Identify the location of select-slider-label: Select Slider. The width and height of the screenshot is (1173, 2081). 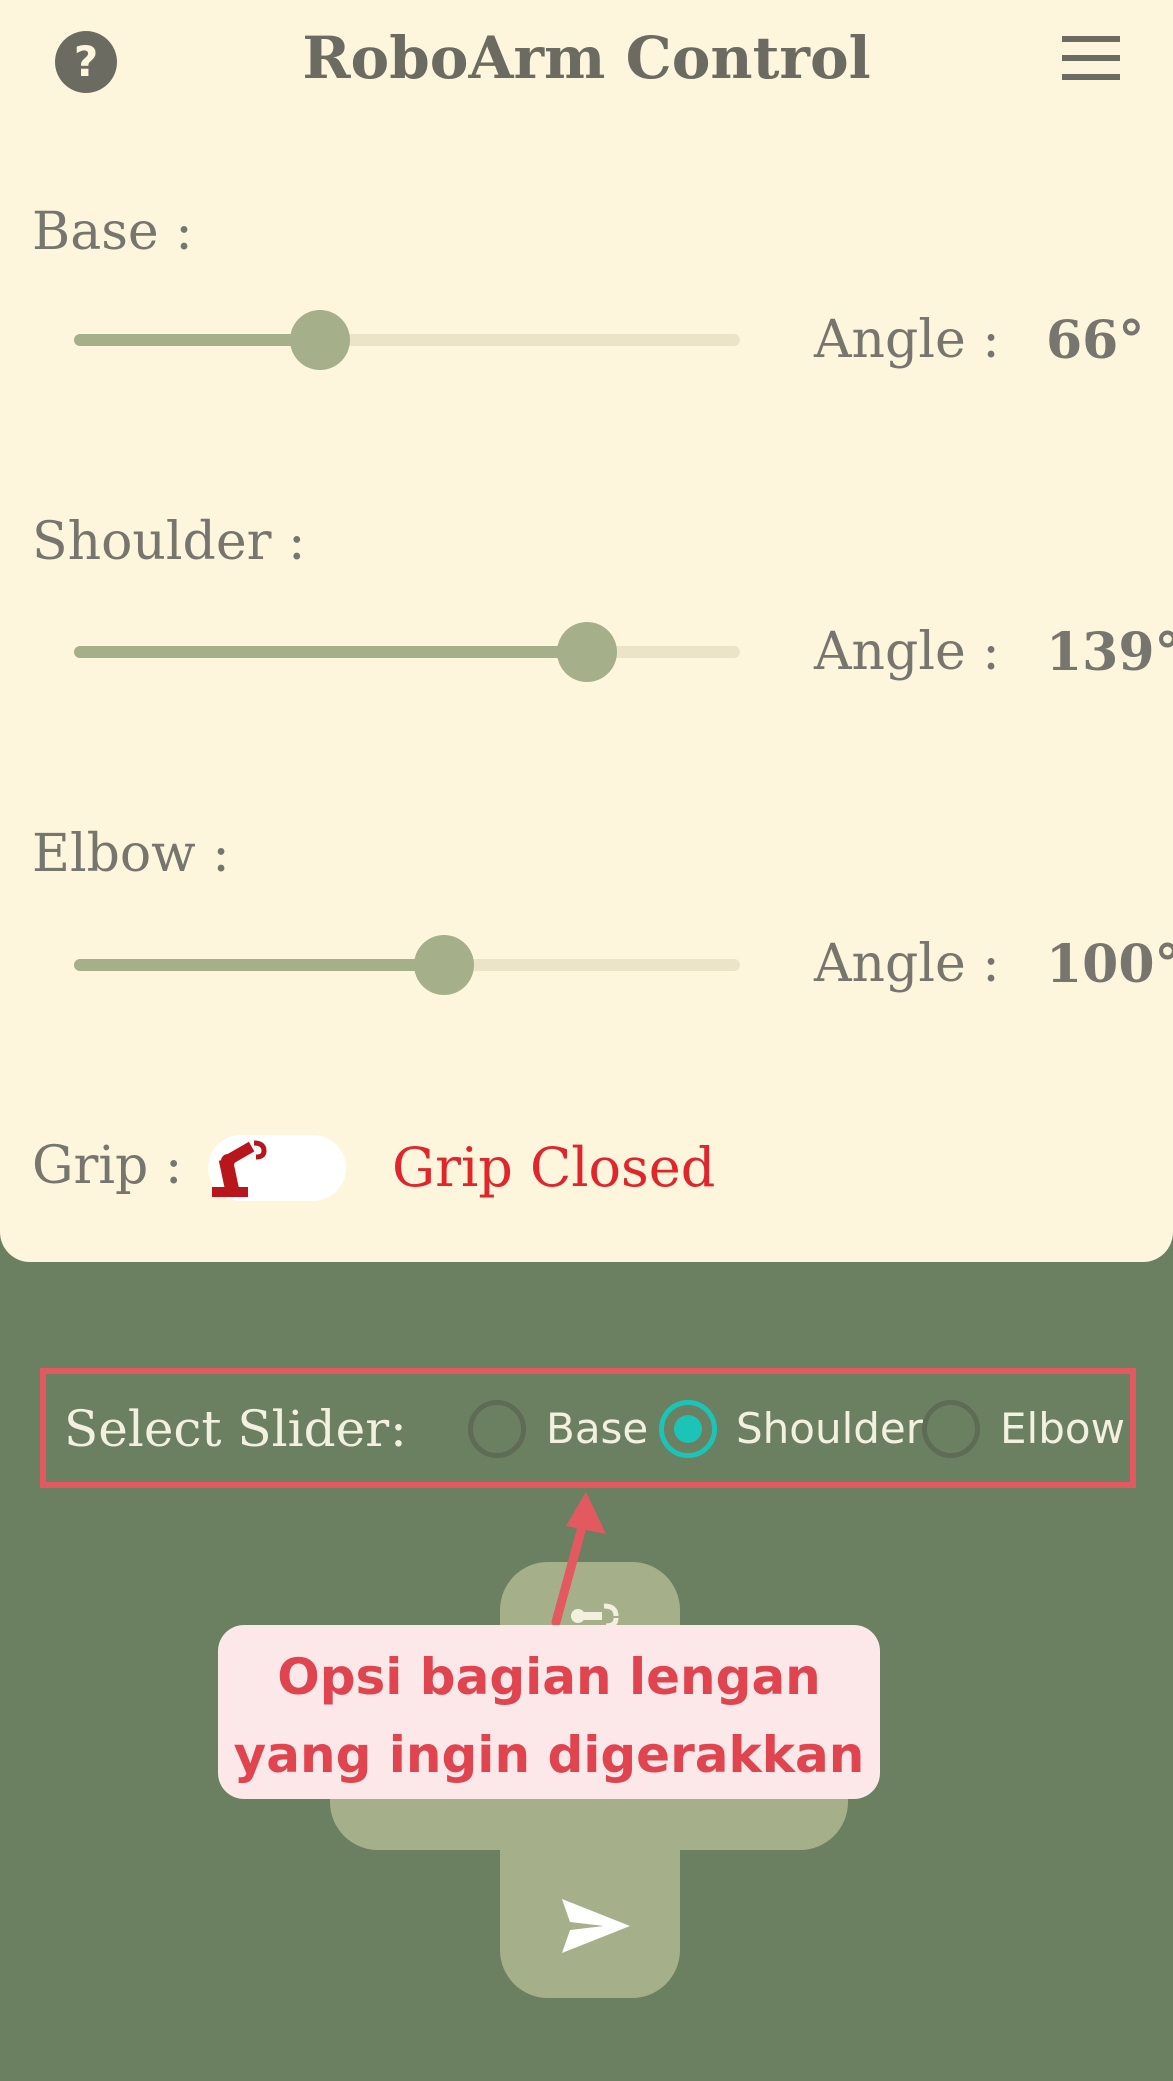
(227, 1429).